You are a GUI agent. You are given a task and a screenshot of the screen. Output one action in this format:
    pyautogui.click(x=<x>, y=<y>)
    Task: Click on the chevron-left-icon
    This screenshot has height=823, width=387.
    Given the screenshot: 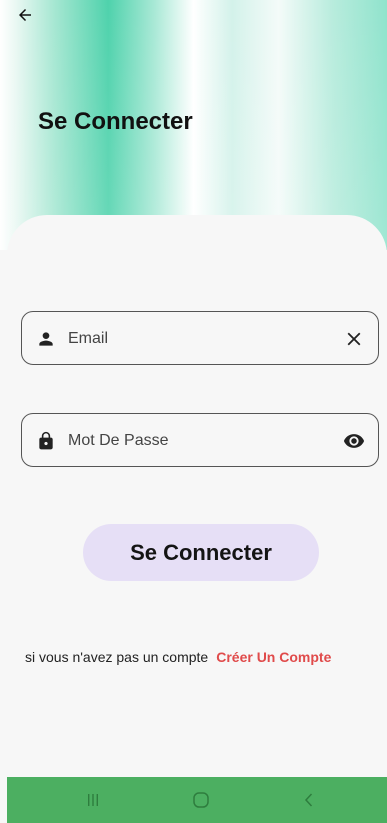 What is the action you would take?
    pyautogui.click(x=309, y=800)
    